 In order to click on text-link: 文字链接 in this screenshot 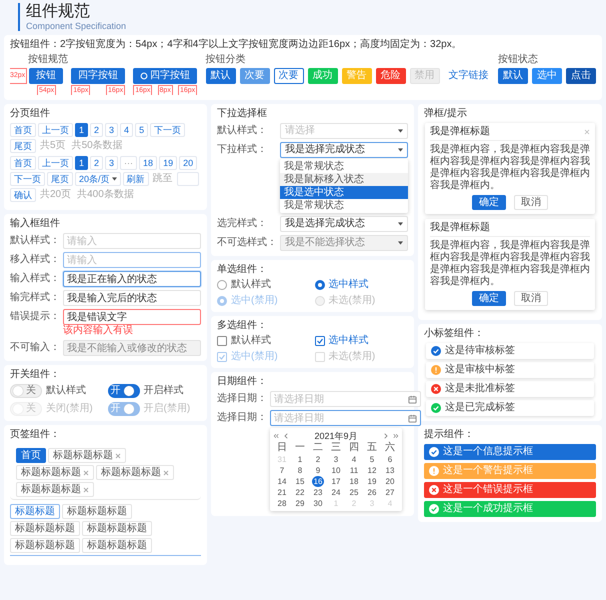, I will do `click(469, 76)`.